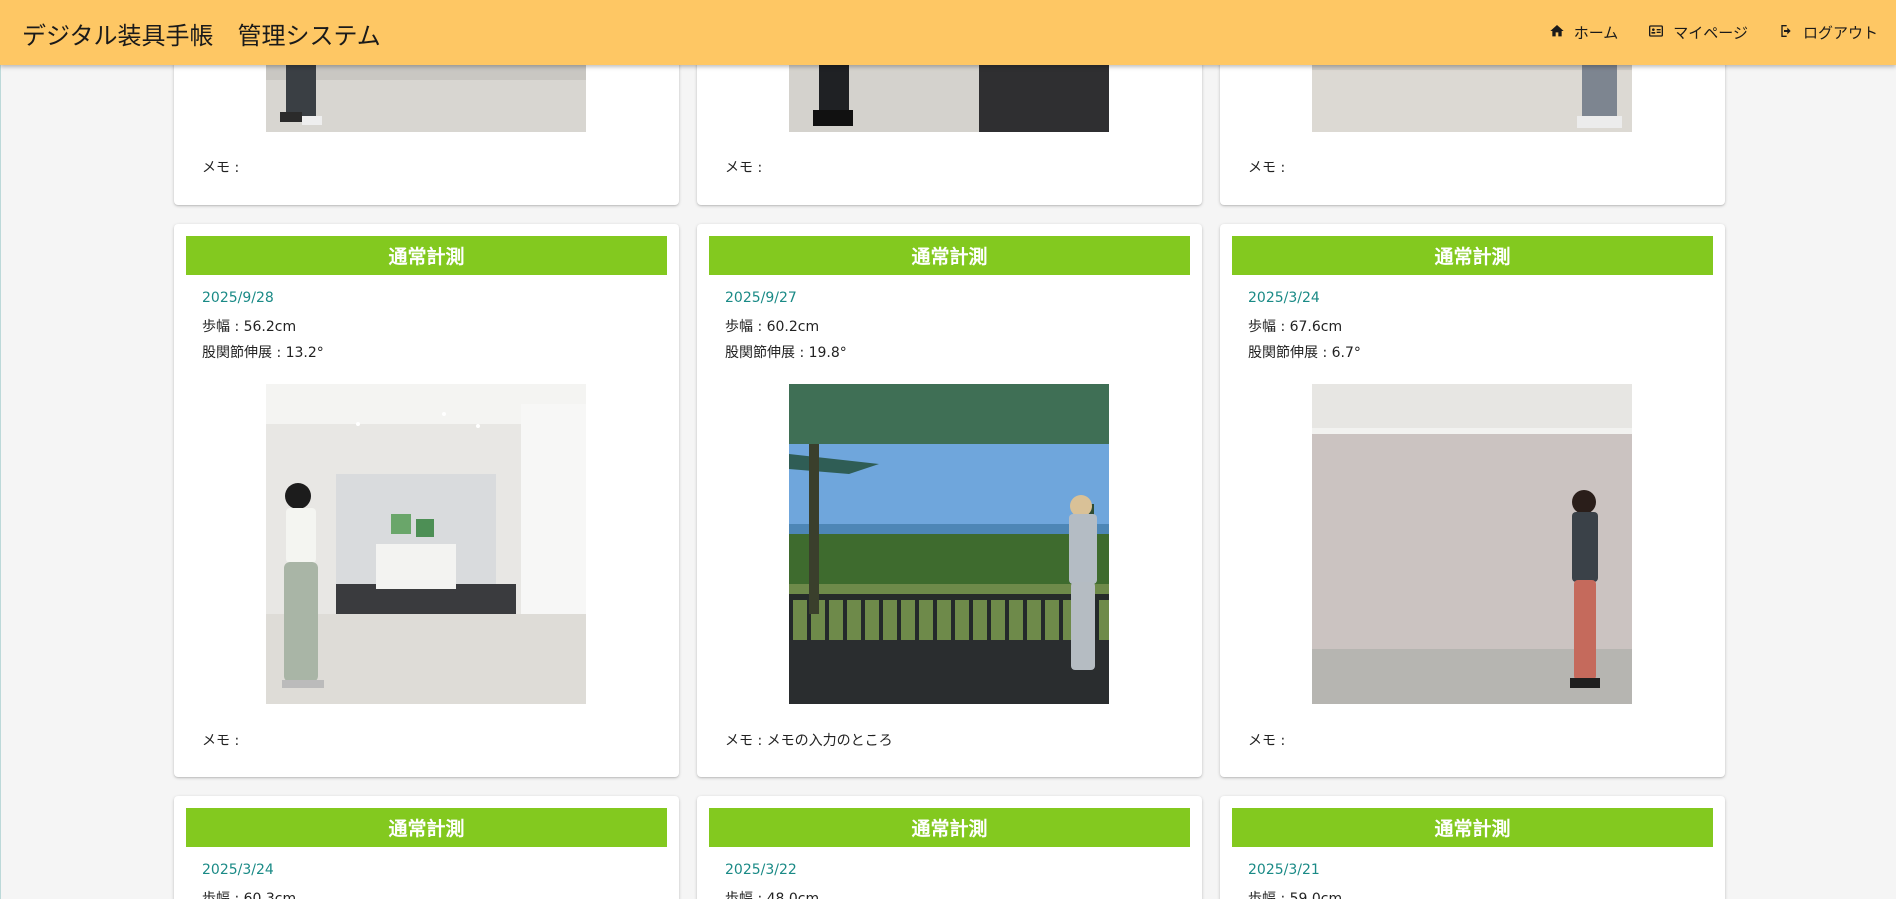 The image size is (1896, 899). Describe the element at coordinates (263, 353) in the screenshot. I see `hip-extension-value: 股関節伸展 : 13.2°` at that location.